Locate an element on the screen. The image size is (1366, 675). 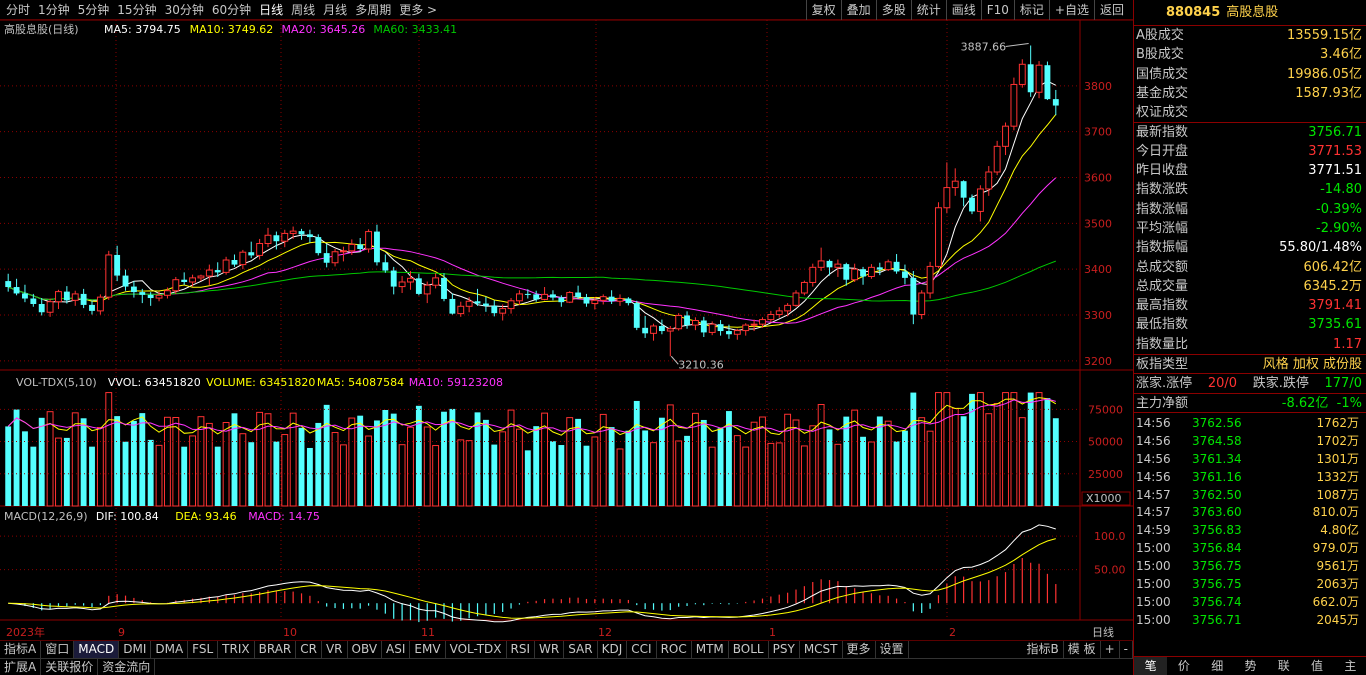
toolbar-action-button: 标记 is located at coordinates (1031, 10).